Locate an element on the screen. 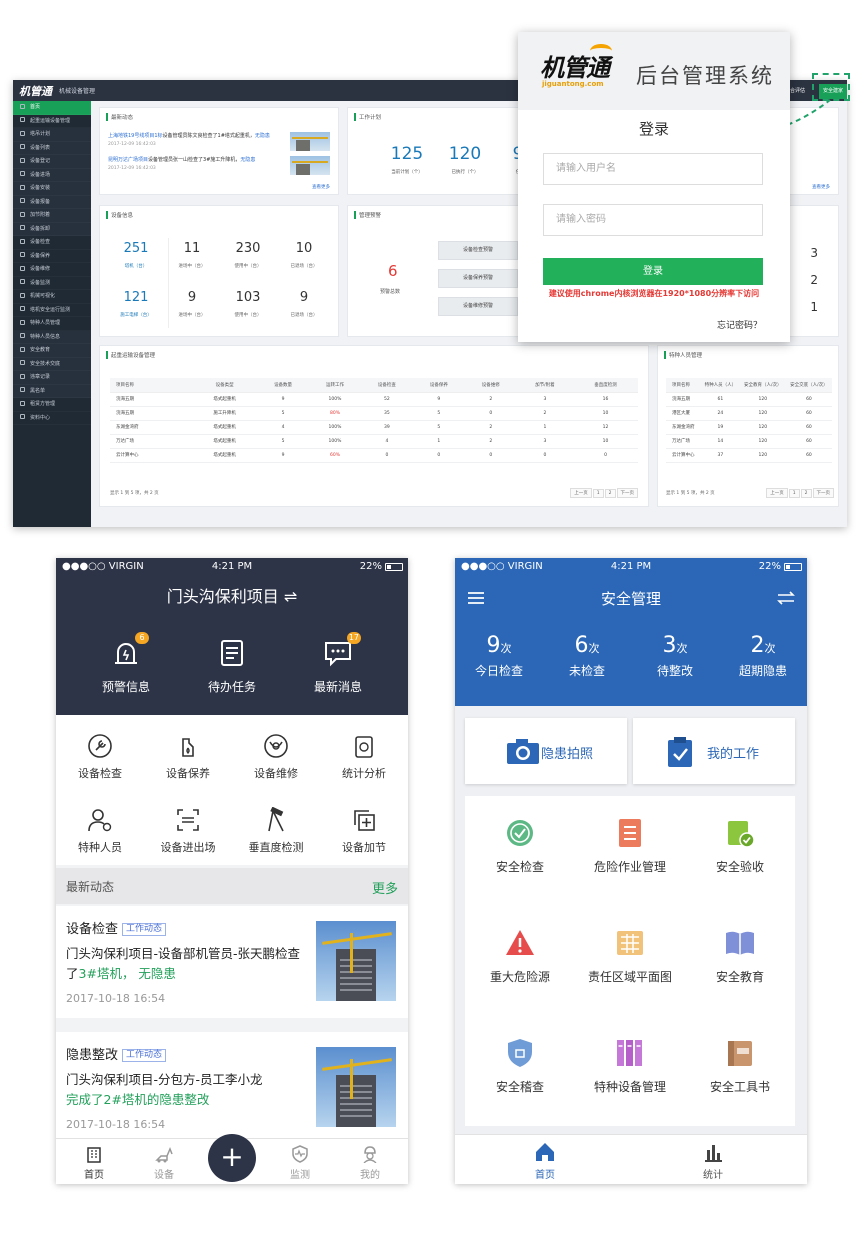 The width and height of the screenshot is (860, 1236). sidebar-item-register: 设备登记 is located at coordinates (52, 162).